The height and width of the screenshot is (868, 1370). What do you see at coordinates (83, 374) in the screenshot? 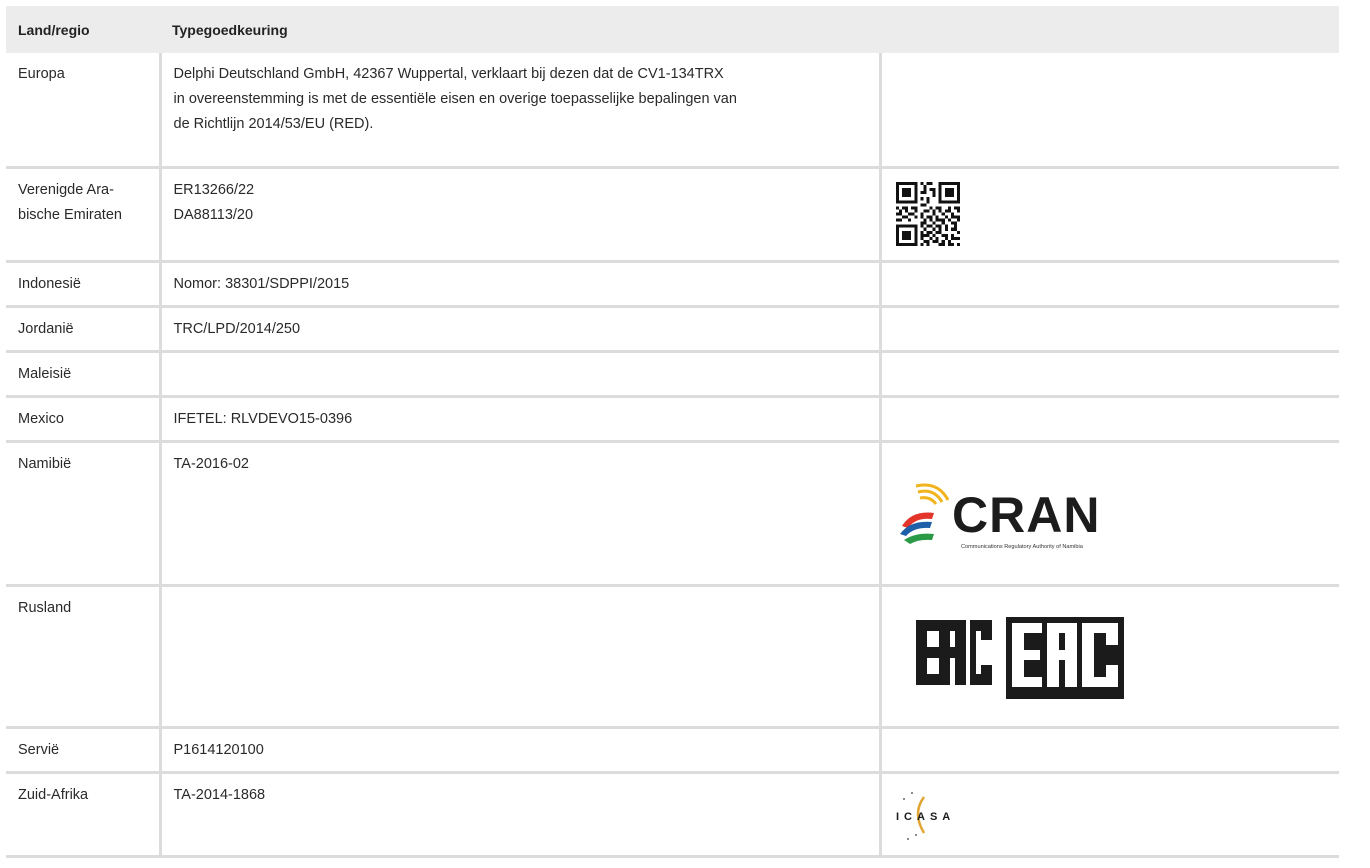
I see `region-cell: Maleisië` at bounding box center [83, 374].